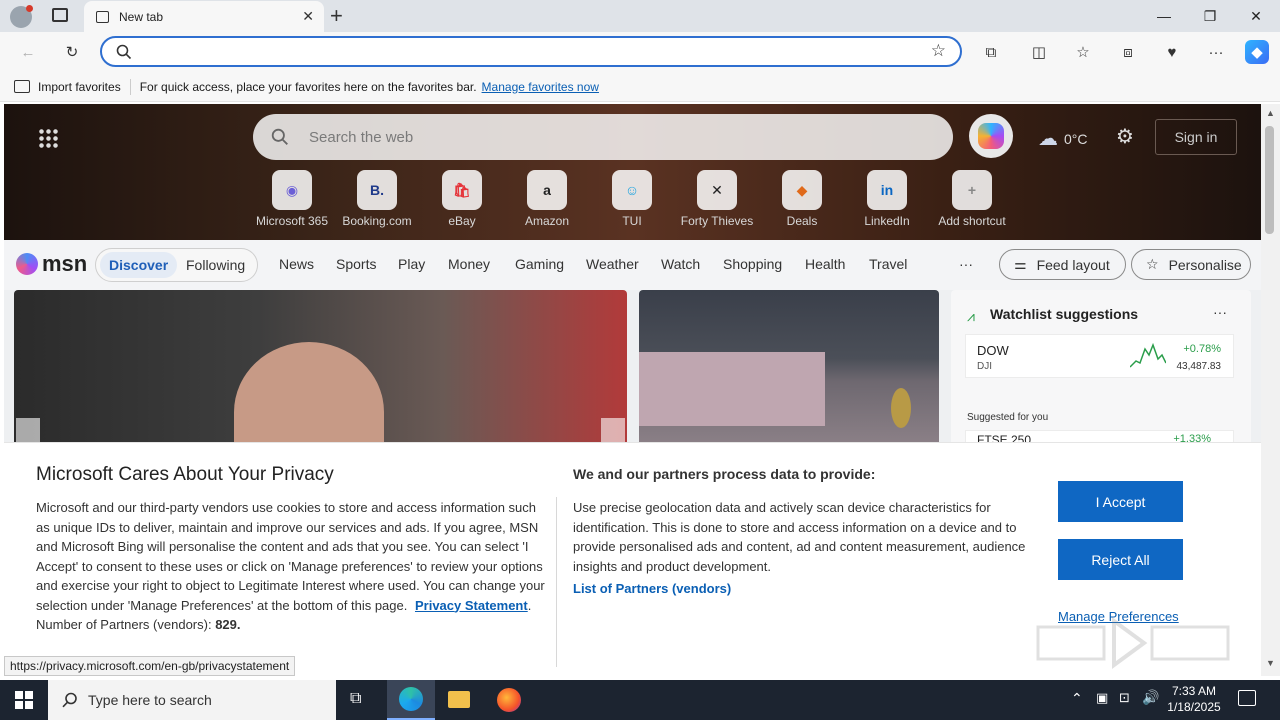 The height and width of the screenshot is (720, 1280). What do you see at coordinates (22, 86) in the screenshot?
I see `import-favorites-icon` at bounding box center [22, 86].